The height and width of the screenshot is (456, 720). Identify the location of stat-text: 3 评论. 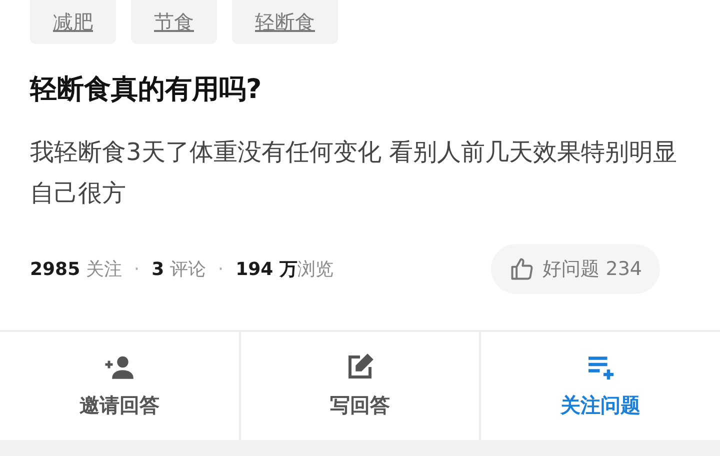
(179, 270).